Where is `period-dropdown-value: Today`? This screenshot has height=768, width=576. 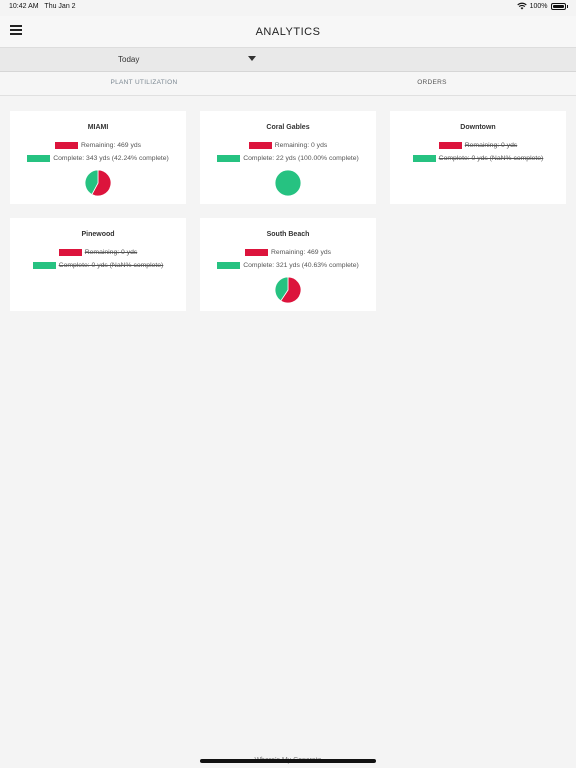 period-dropdown-value: Today is located at coordinates (129, 59).